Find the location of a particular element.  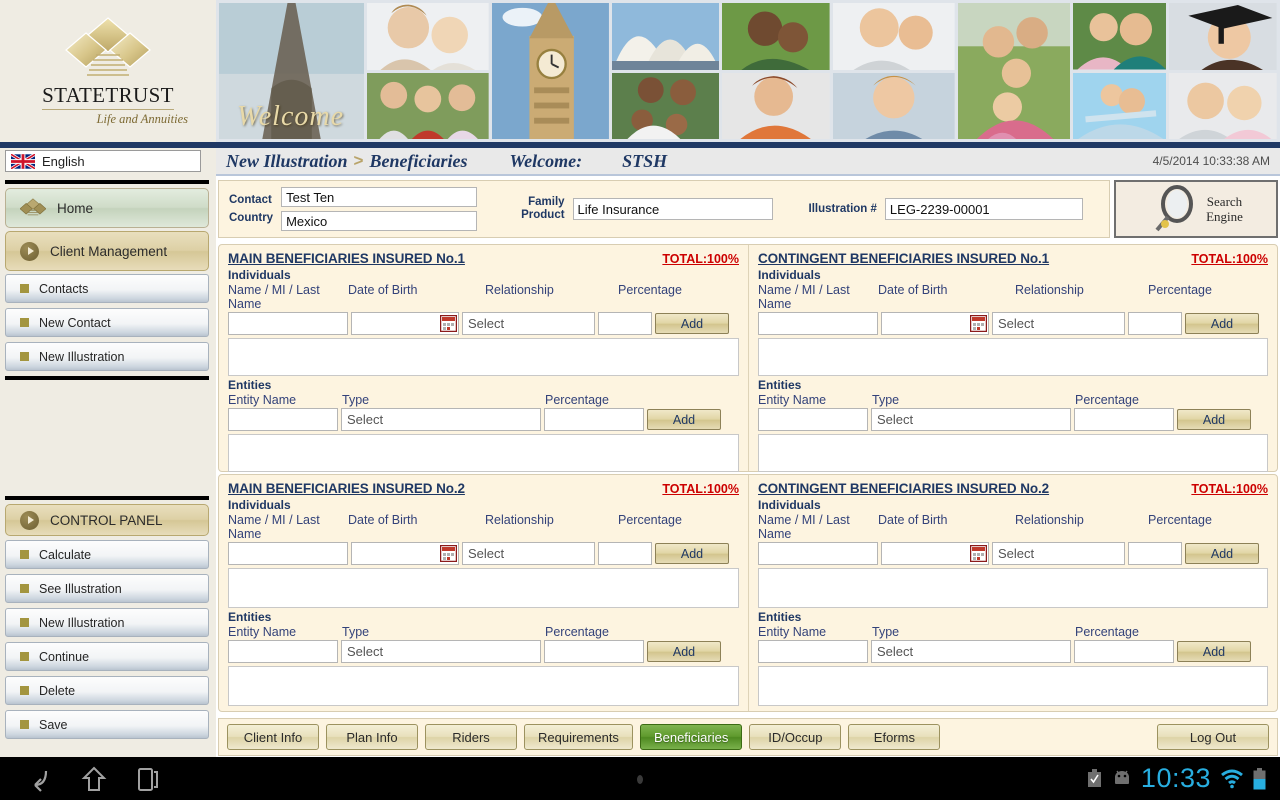

control-panel-header: CONTROL PANEL is located at coordinates (107, 520).